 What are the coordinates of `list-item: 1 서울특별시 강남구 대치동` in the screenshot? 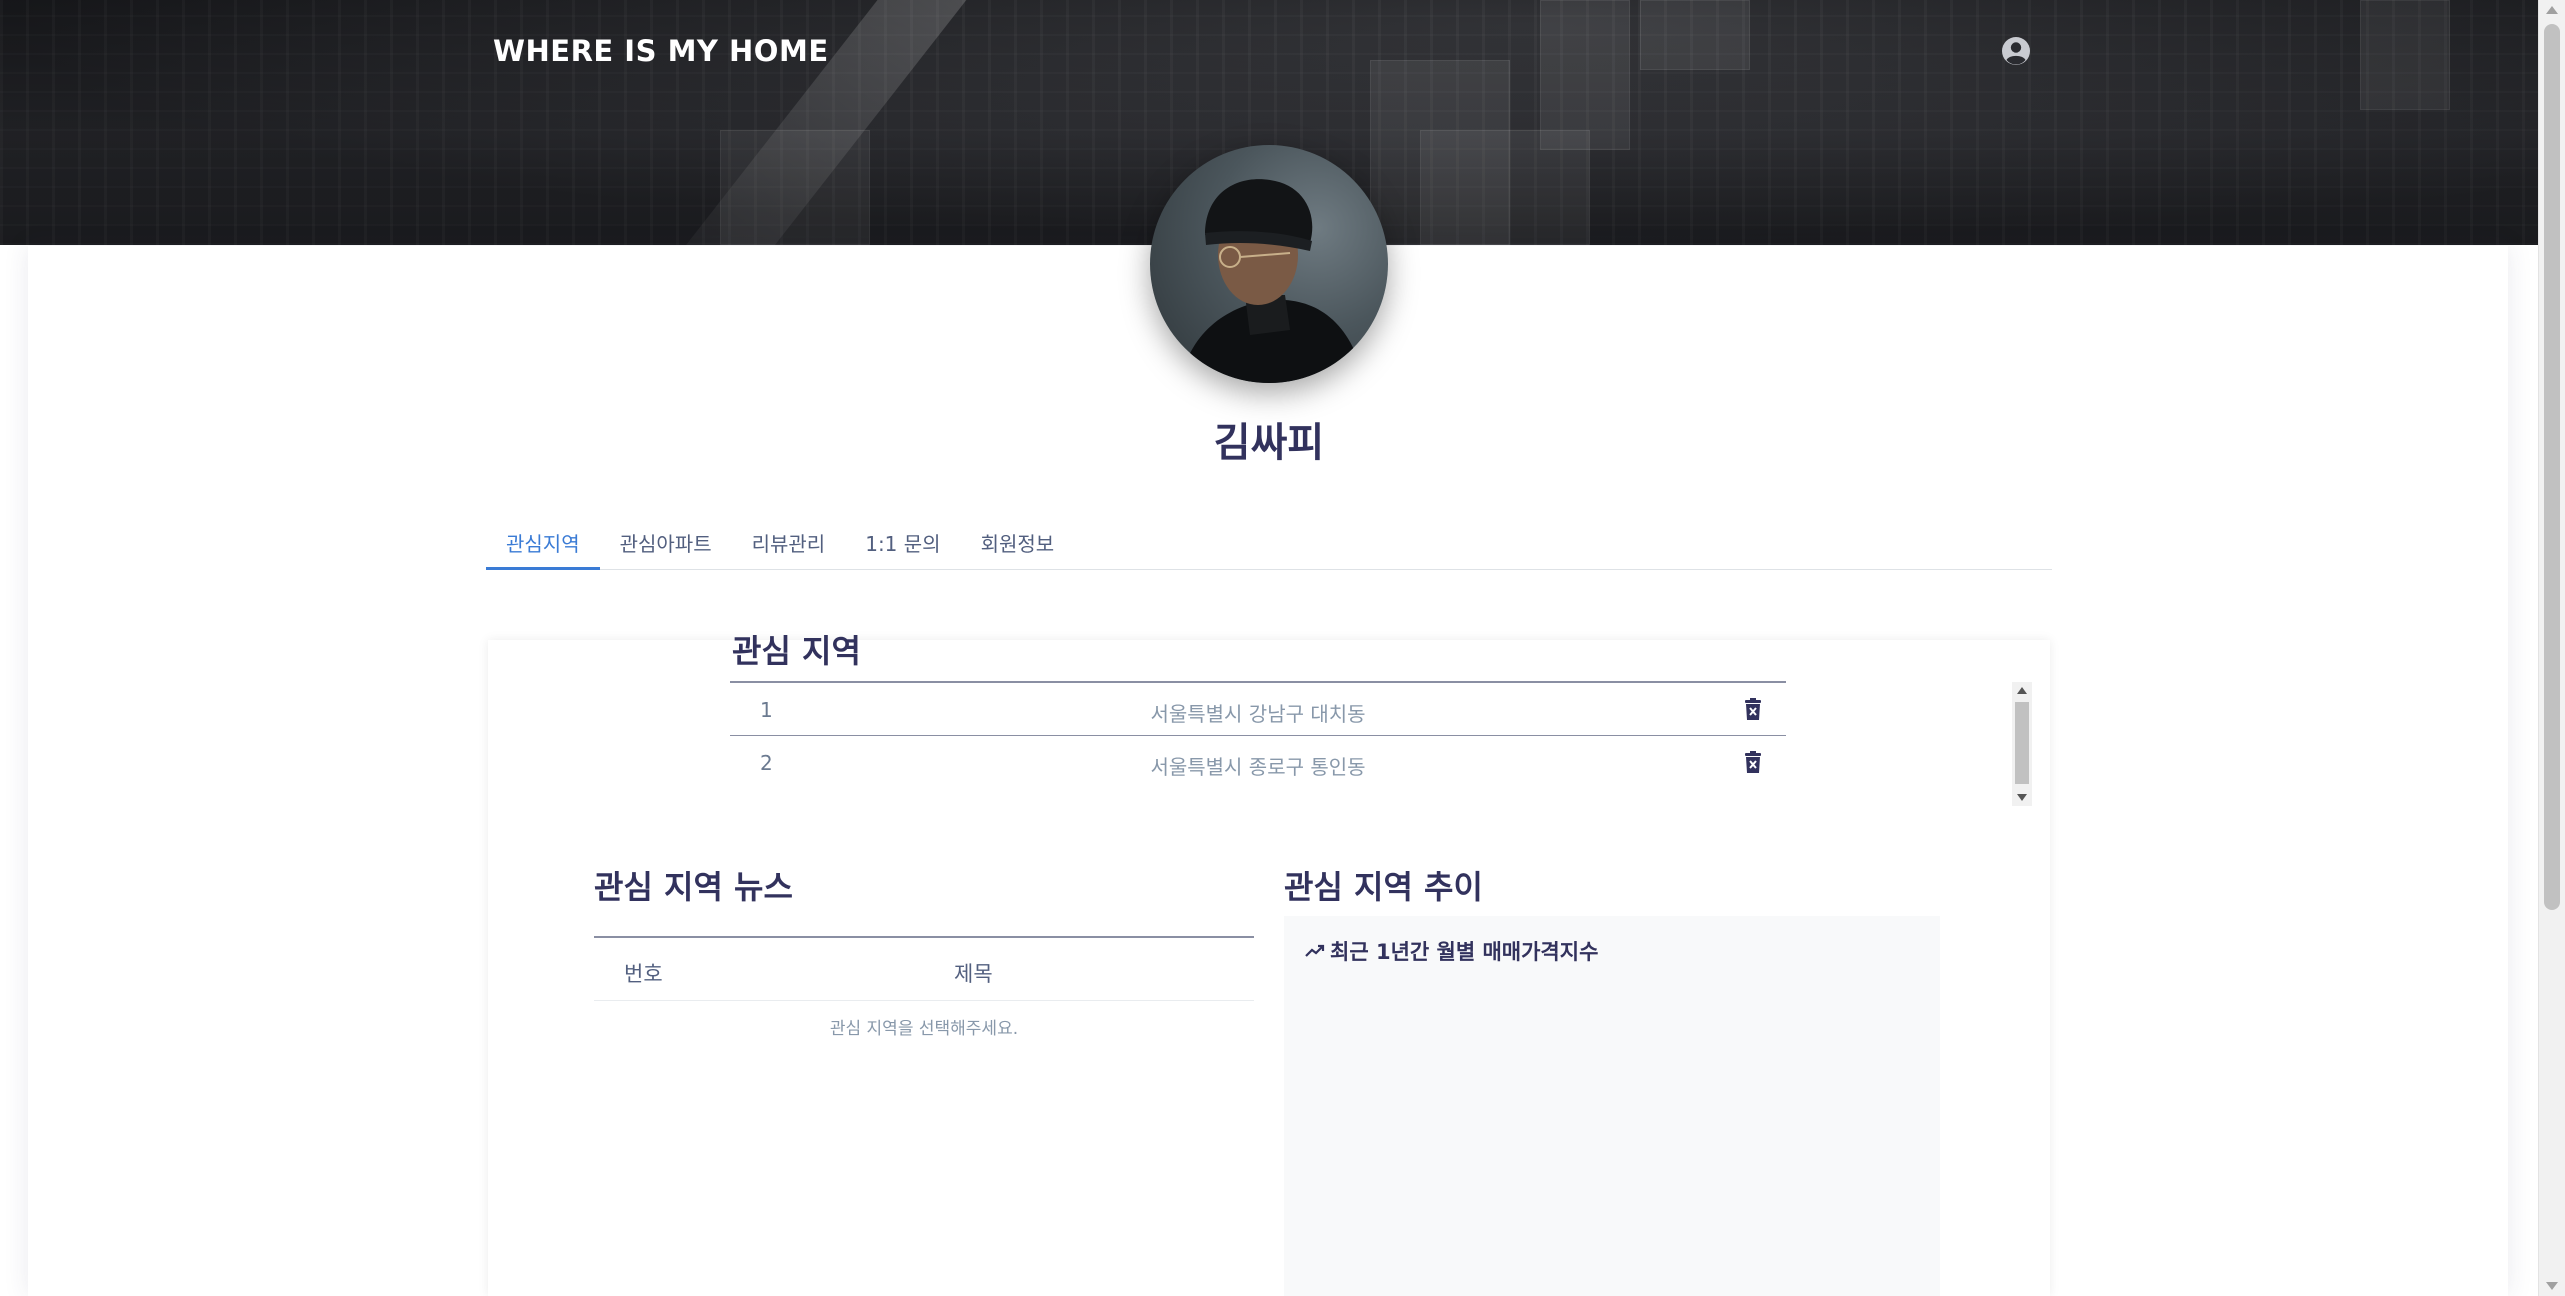 It's located at (1258, 709).